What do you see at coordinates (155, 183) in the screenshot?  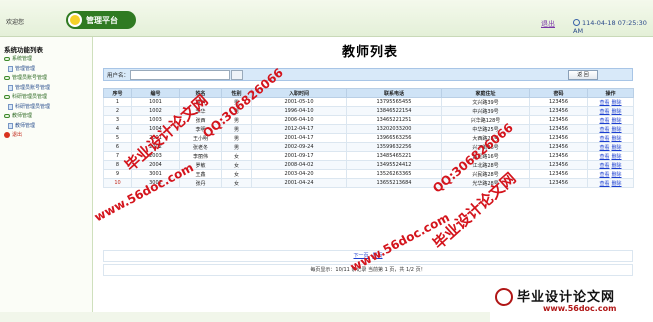 I see `table-cell: 3002` at bounding box center [155, 183].